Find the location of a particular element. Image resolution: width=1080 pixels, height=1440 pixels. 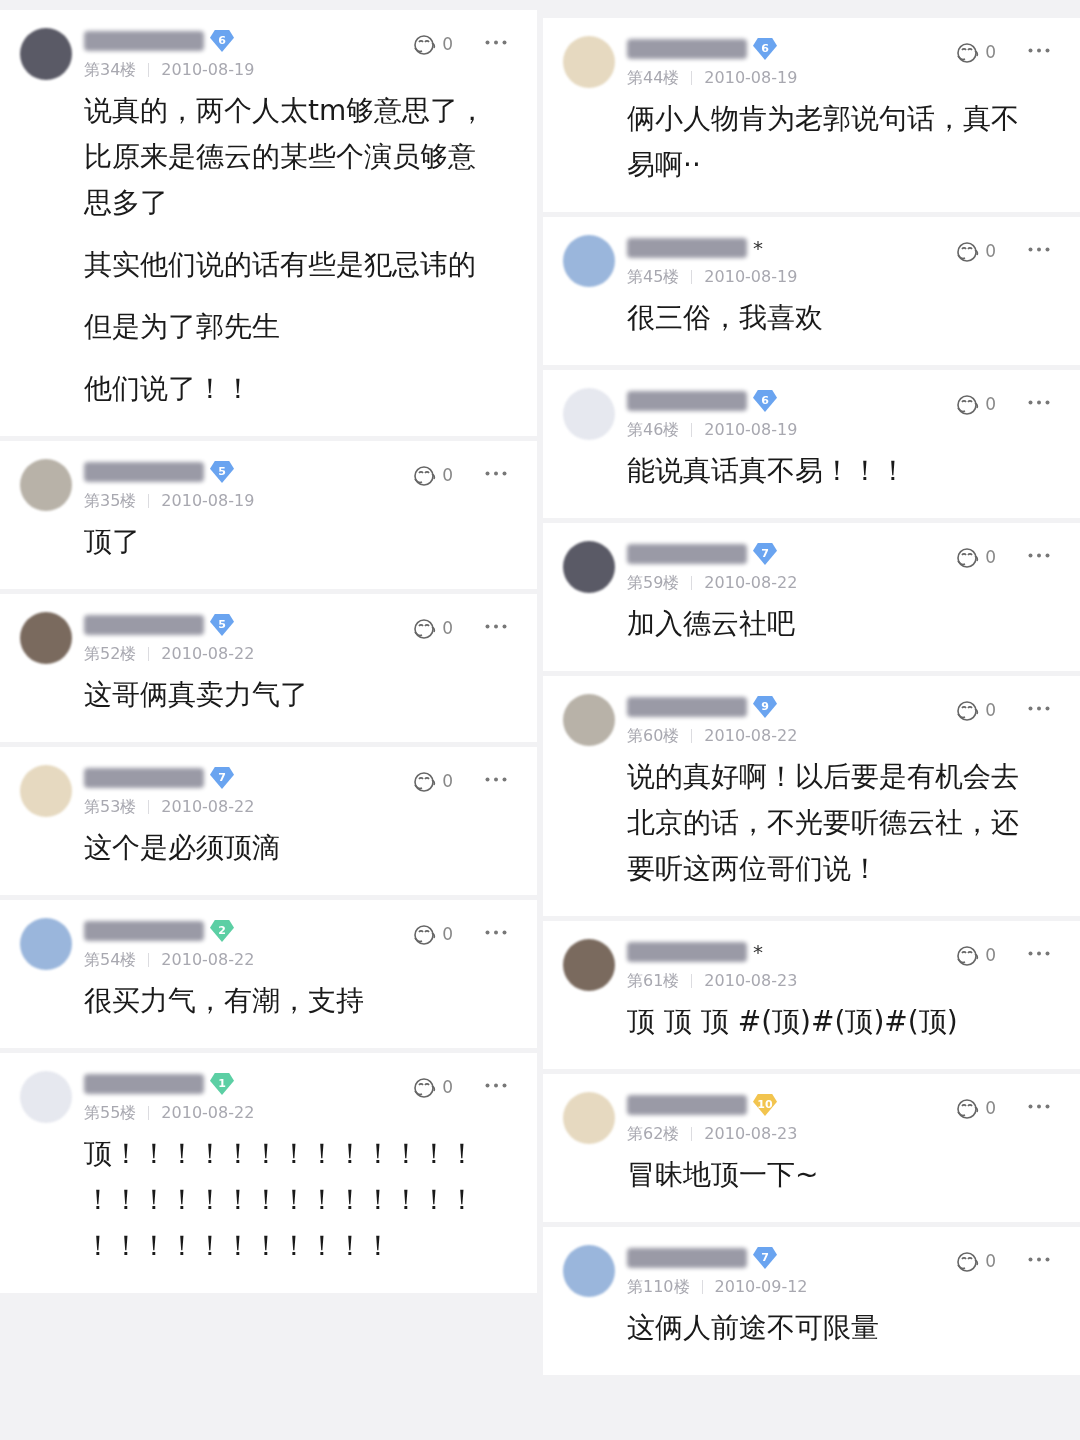

floor-number: 第52楼 is located at coordinates (110, 654).